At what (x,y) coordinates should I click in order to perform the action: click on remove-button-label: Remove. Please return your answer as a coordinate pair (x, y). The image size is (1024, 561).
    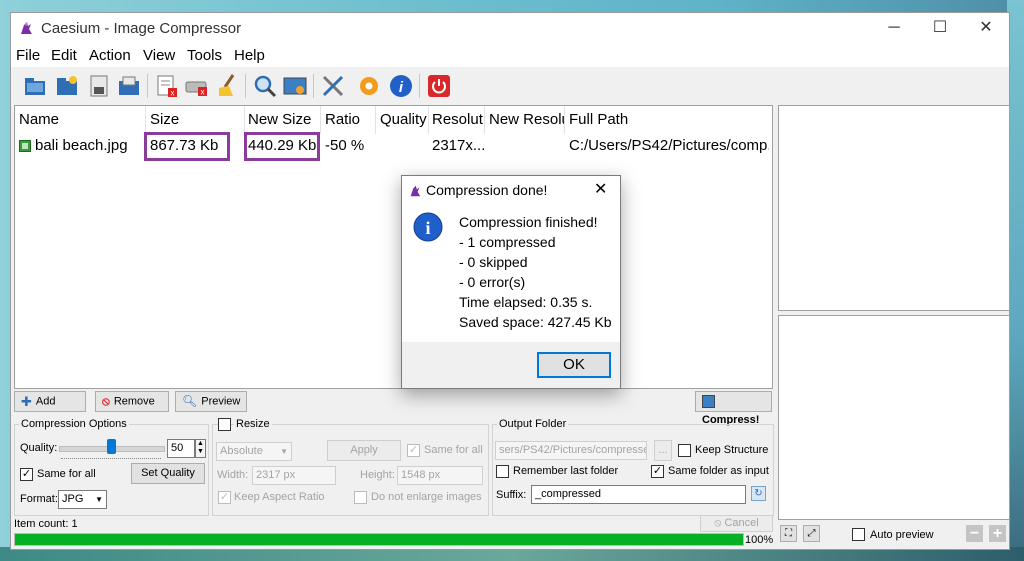
    Looking at the image, I should click on (134, 401).